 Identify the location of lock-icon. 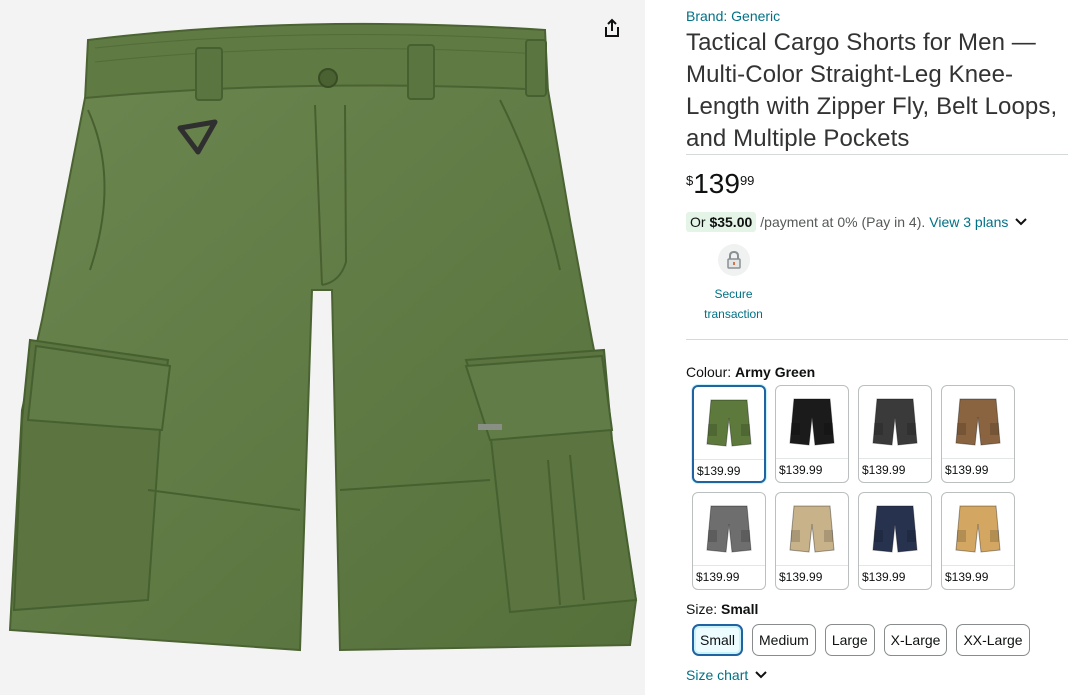
(733, 260).